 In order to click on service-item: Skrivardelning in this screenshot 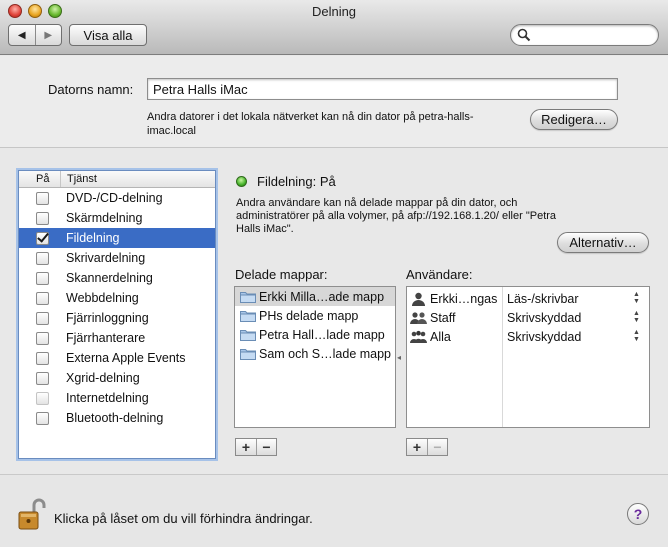, I will do `click(117, 258)`.